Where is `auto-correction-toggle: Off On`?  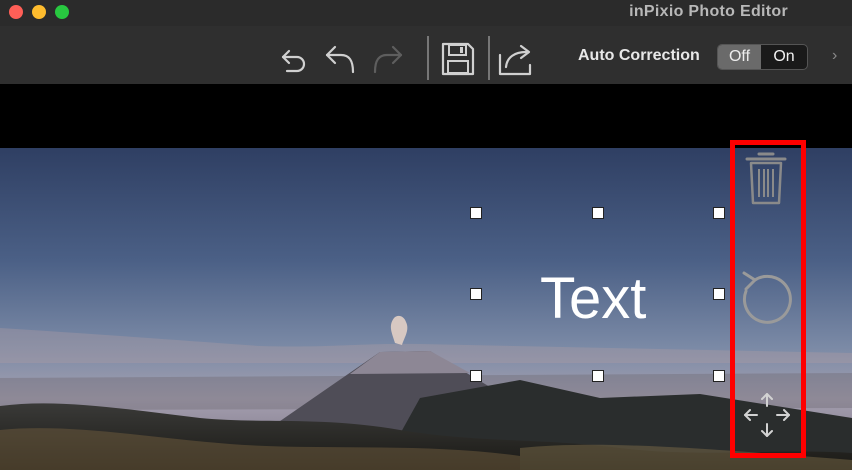 auto-correction-toggle: Off On is located at coordinates (762, 57).